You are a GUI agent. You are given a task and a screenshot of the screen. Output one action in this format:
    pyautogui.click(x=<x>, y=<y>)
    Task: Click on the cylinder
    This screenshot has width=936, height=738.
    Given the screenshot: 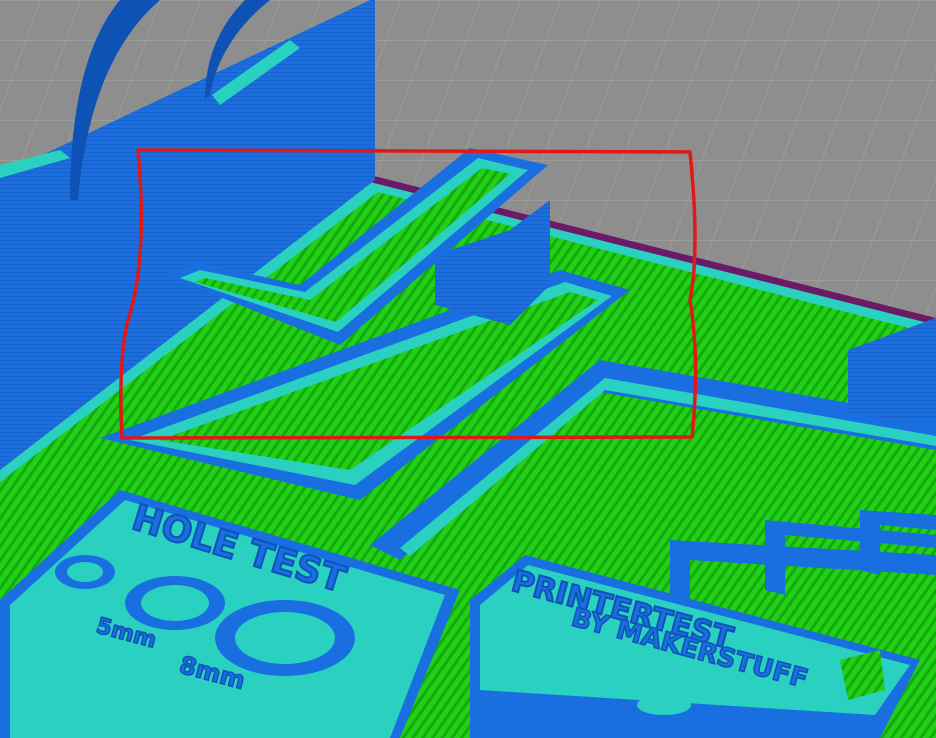 What is the action you would take?
    pyautogui.click(x=664, y=716)
    